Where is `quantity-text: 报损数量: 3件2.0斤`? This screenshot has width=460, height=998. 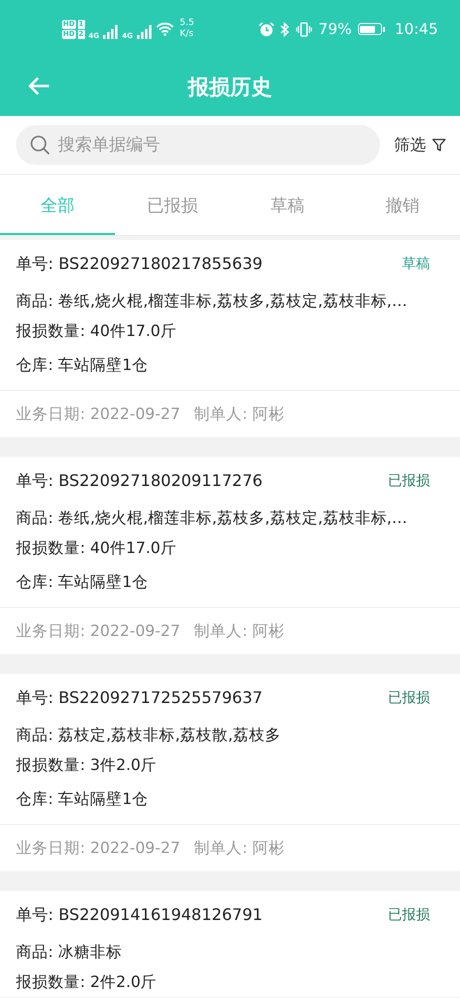 quantity-text: 报损数量: 3件2.0斤 is located at coordinates (86, 765).